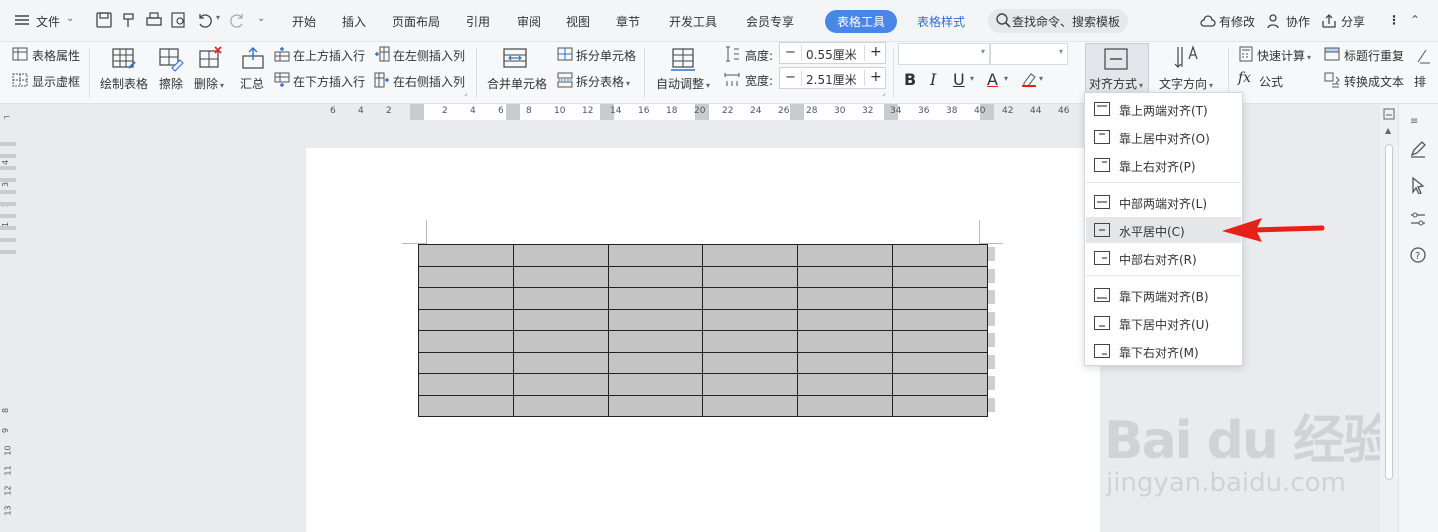 This screenshot has width=1438, height=532. I want to click on show-grid-button: 显示虚框, so click(56, 81).